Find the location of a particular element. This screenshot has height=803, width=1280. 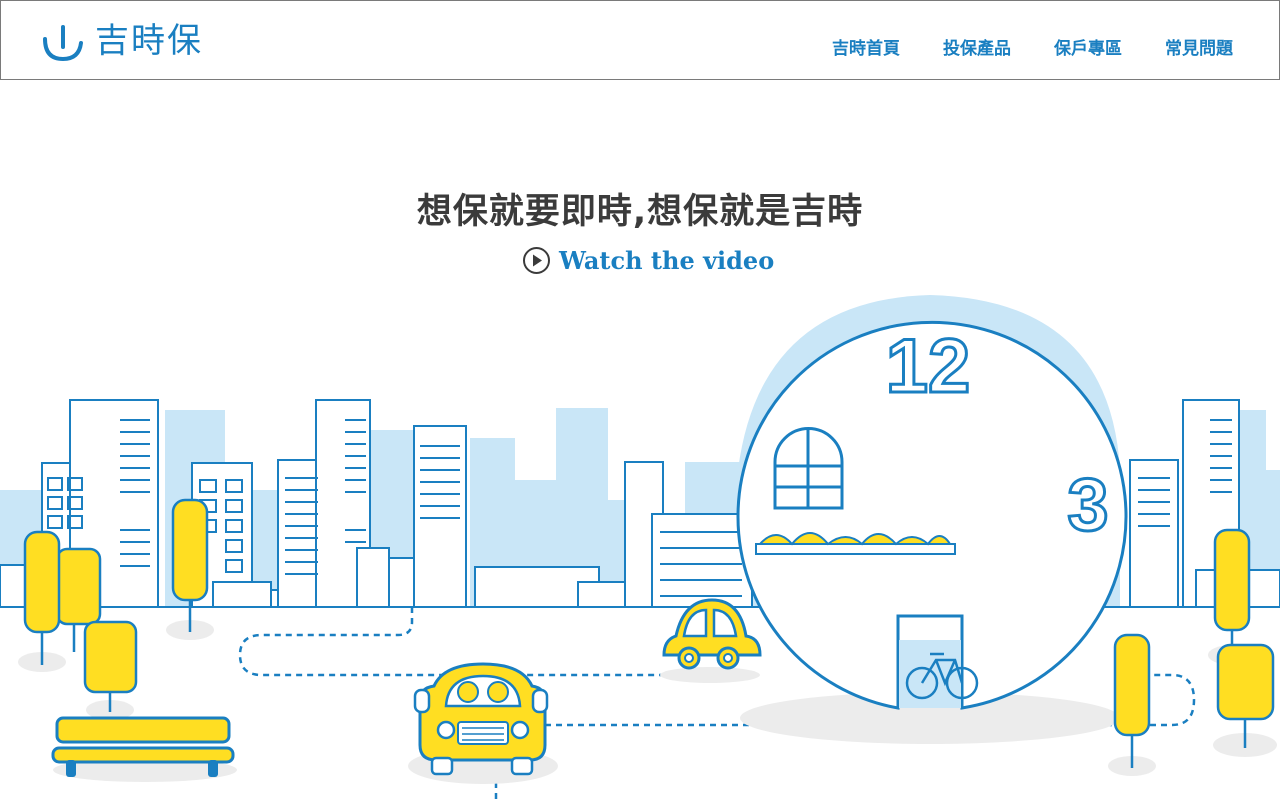

shelf is located at coordinates (855, 549).